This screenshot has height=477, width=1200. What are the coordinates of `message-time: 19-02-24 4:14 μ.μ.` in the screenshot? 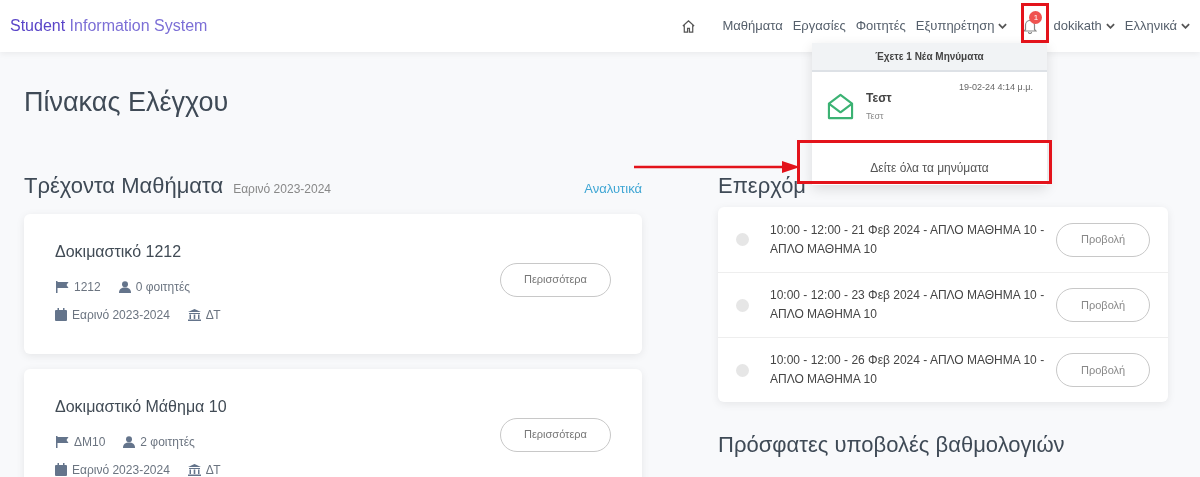 It's located at (996, 87).